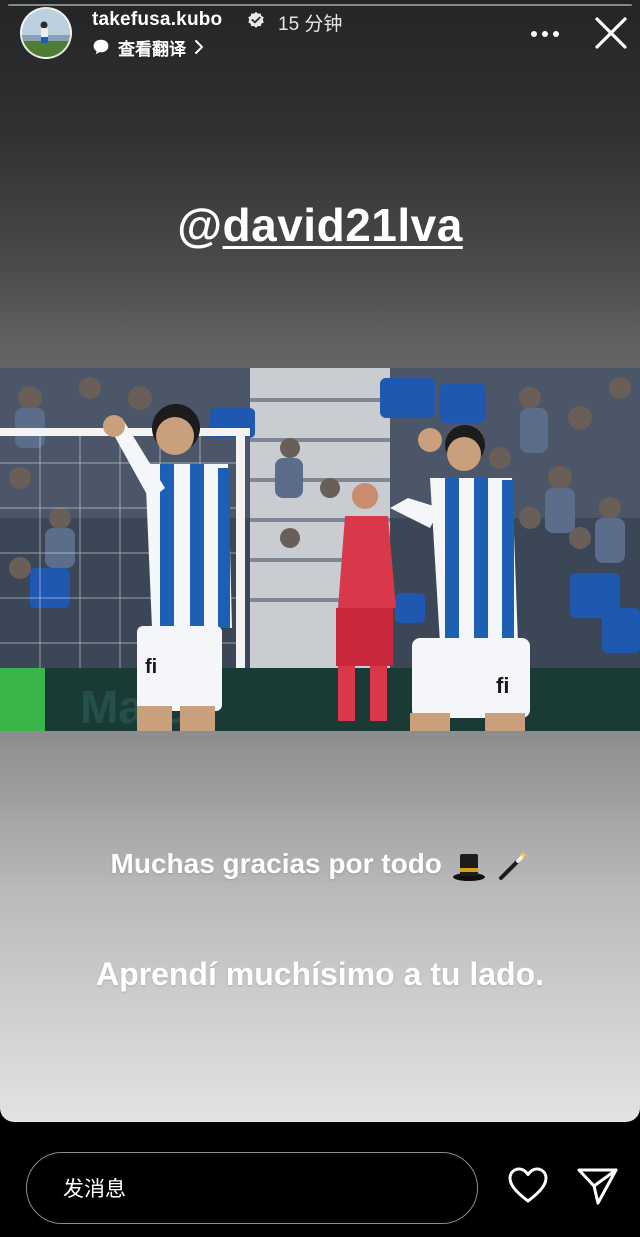  What do you see at coordinates (276, 863) in the screenshot?
I see `caption-line-1-text: Muchas gracias por todo` at bounding box center [276, 863].